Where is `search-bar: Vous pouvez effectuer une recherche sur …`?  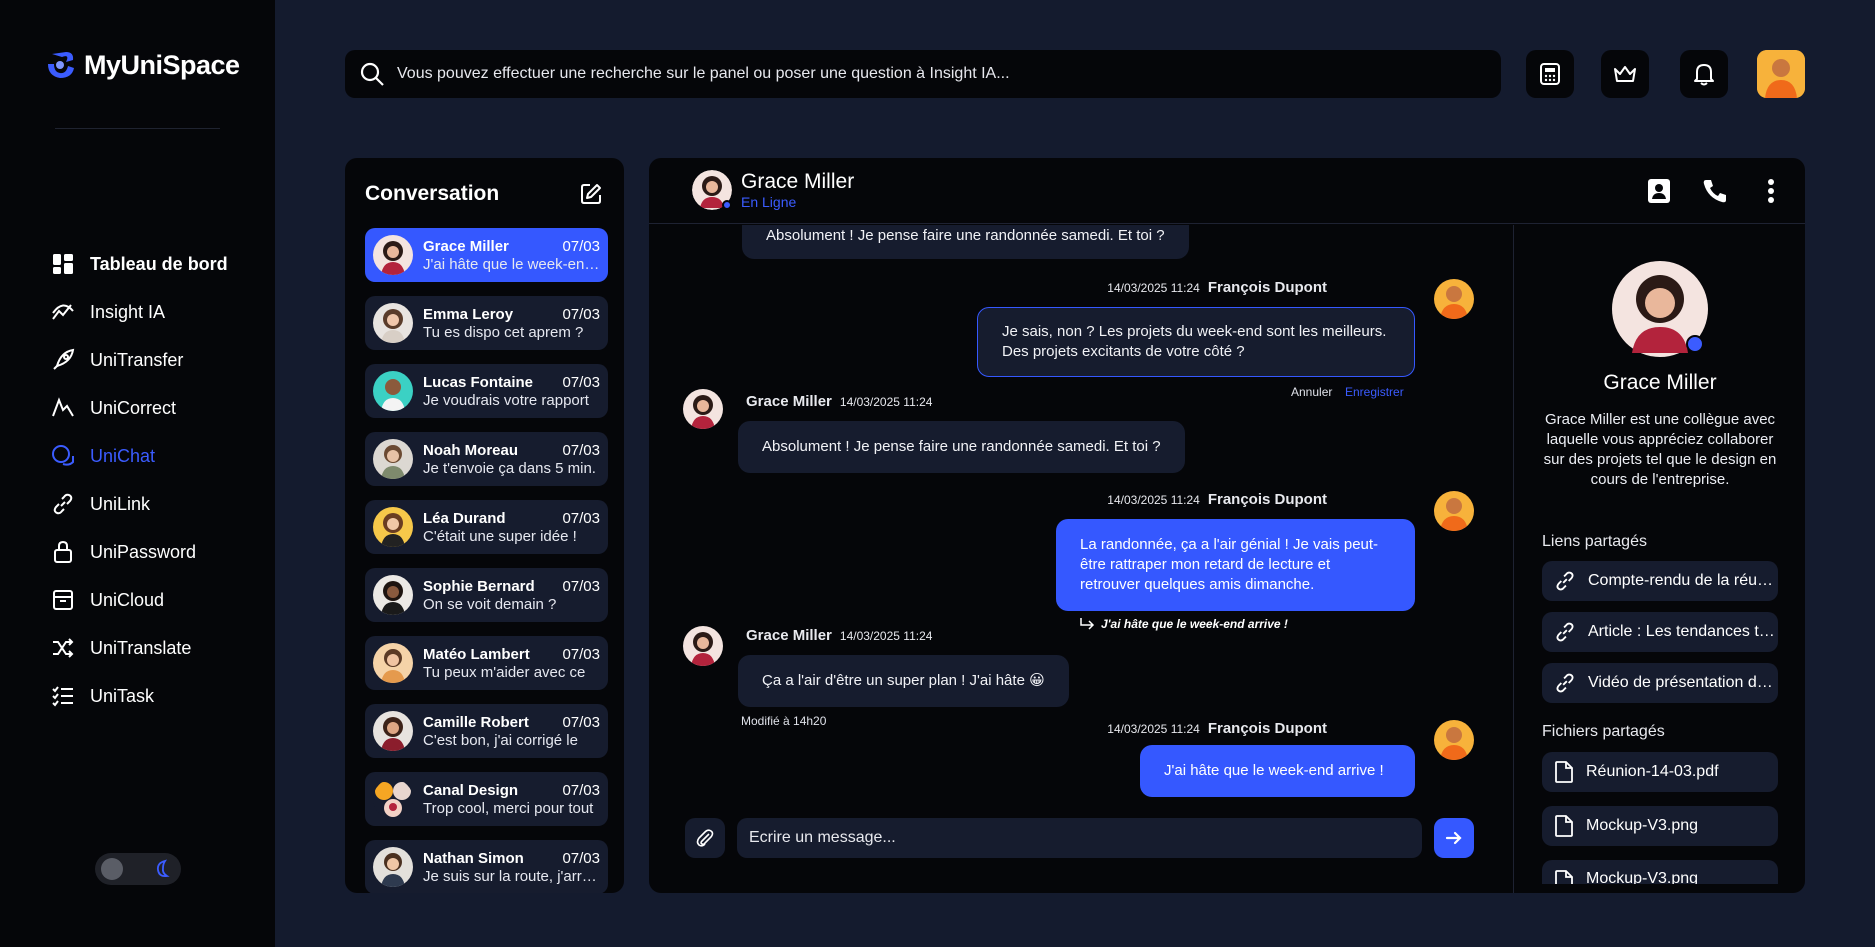 search-bar: Vous pouvez effectuer une recherche sur … is located at coordinates (923, 74).